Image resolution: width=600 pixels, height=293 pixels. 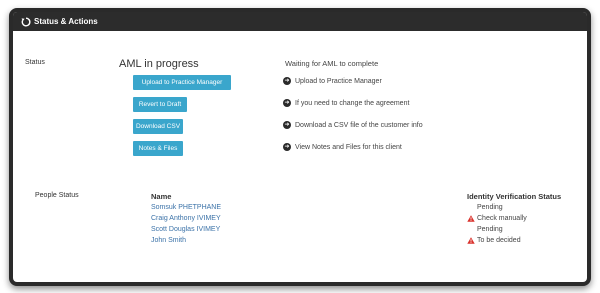 I want to click on panel-header: Status & Actions, so click(x=300, y=21).